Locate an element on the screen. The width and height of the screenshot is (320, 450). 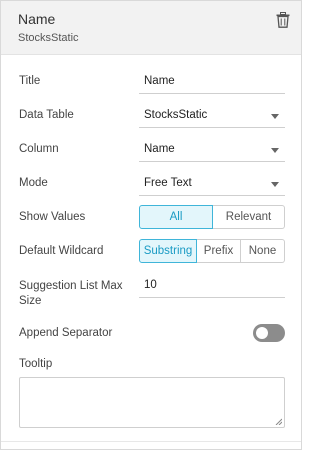
panel-title: Name is located at coordinates (37, 19).